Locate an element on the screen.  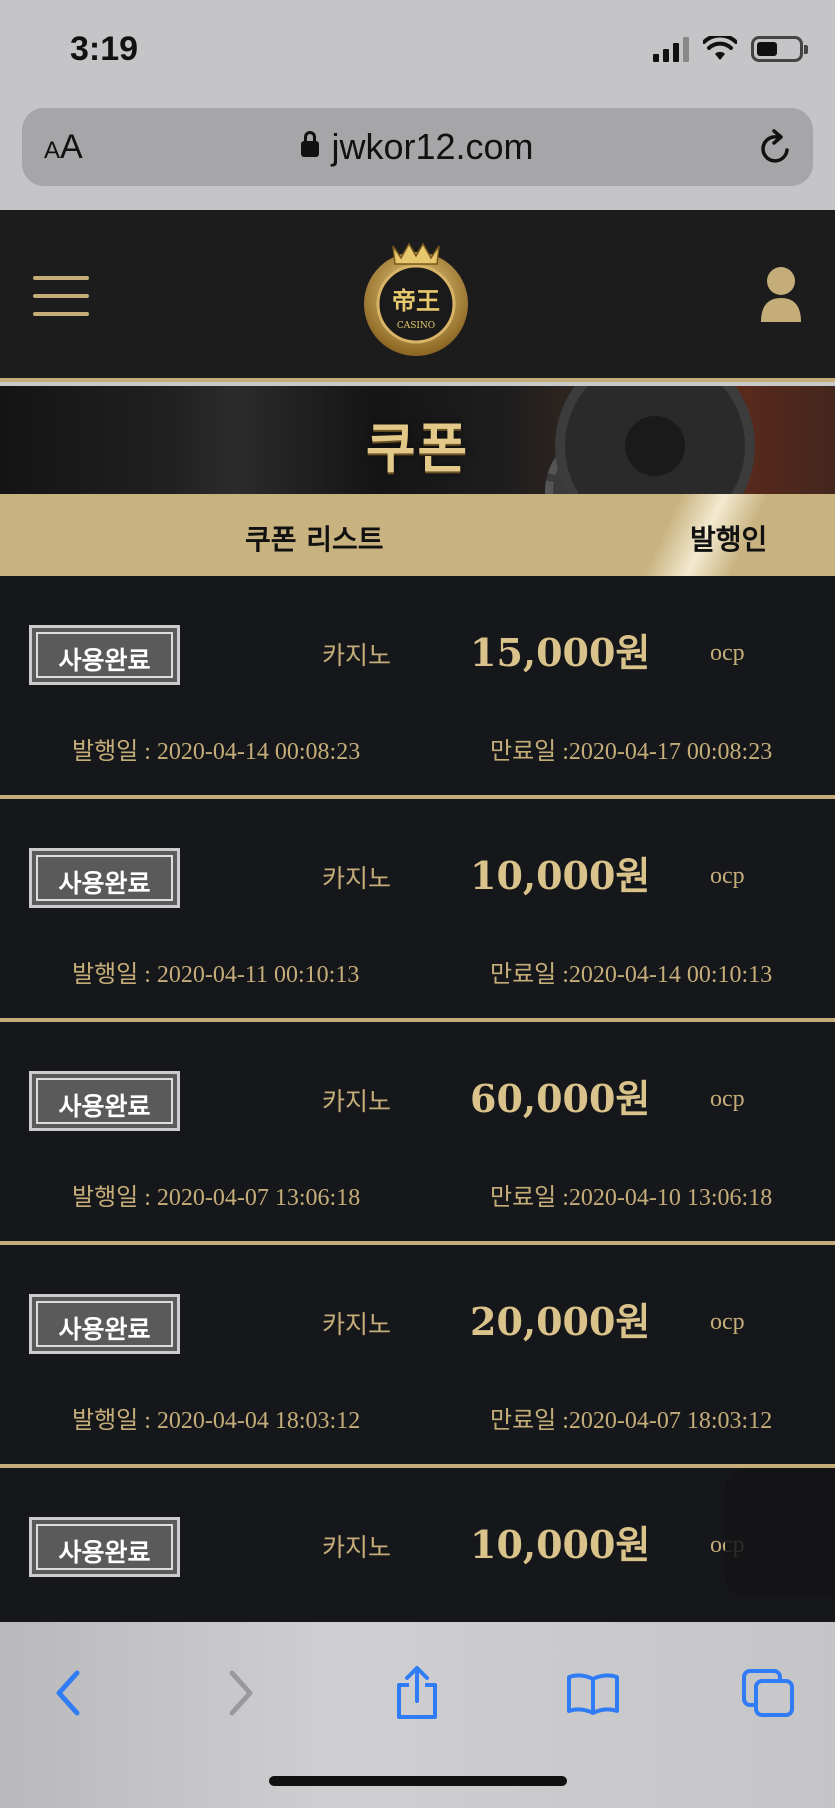
browser-toolbar is located at coordinates (417, 1715).